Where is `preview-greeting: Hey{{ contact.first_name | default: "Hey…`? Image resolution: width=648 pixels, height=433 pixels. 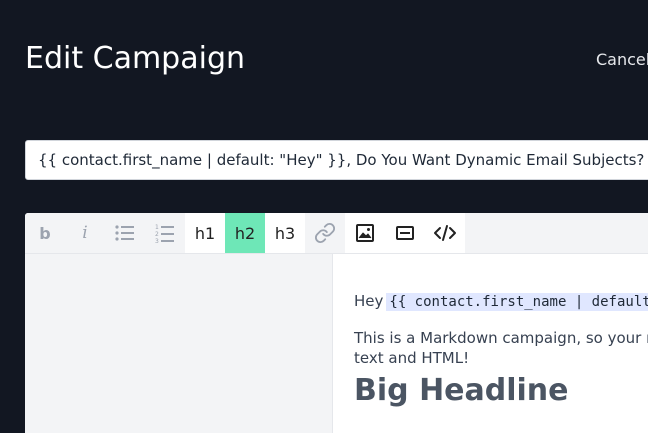 preview-greeting: Hey{{ contact.first_name | default: "Hey… is located at coordinates (501, 301).